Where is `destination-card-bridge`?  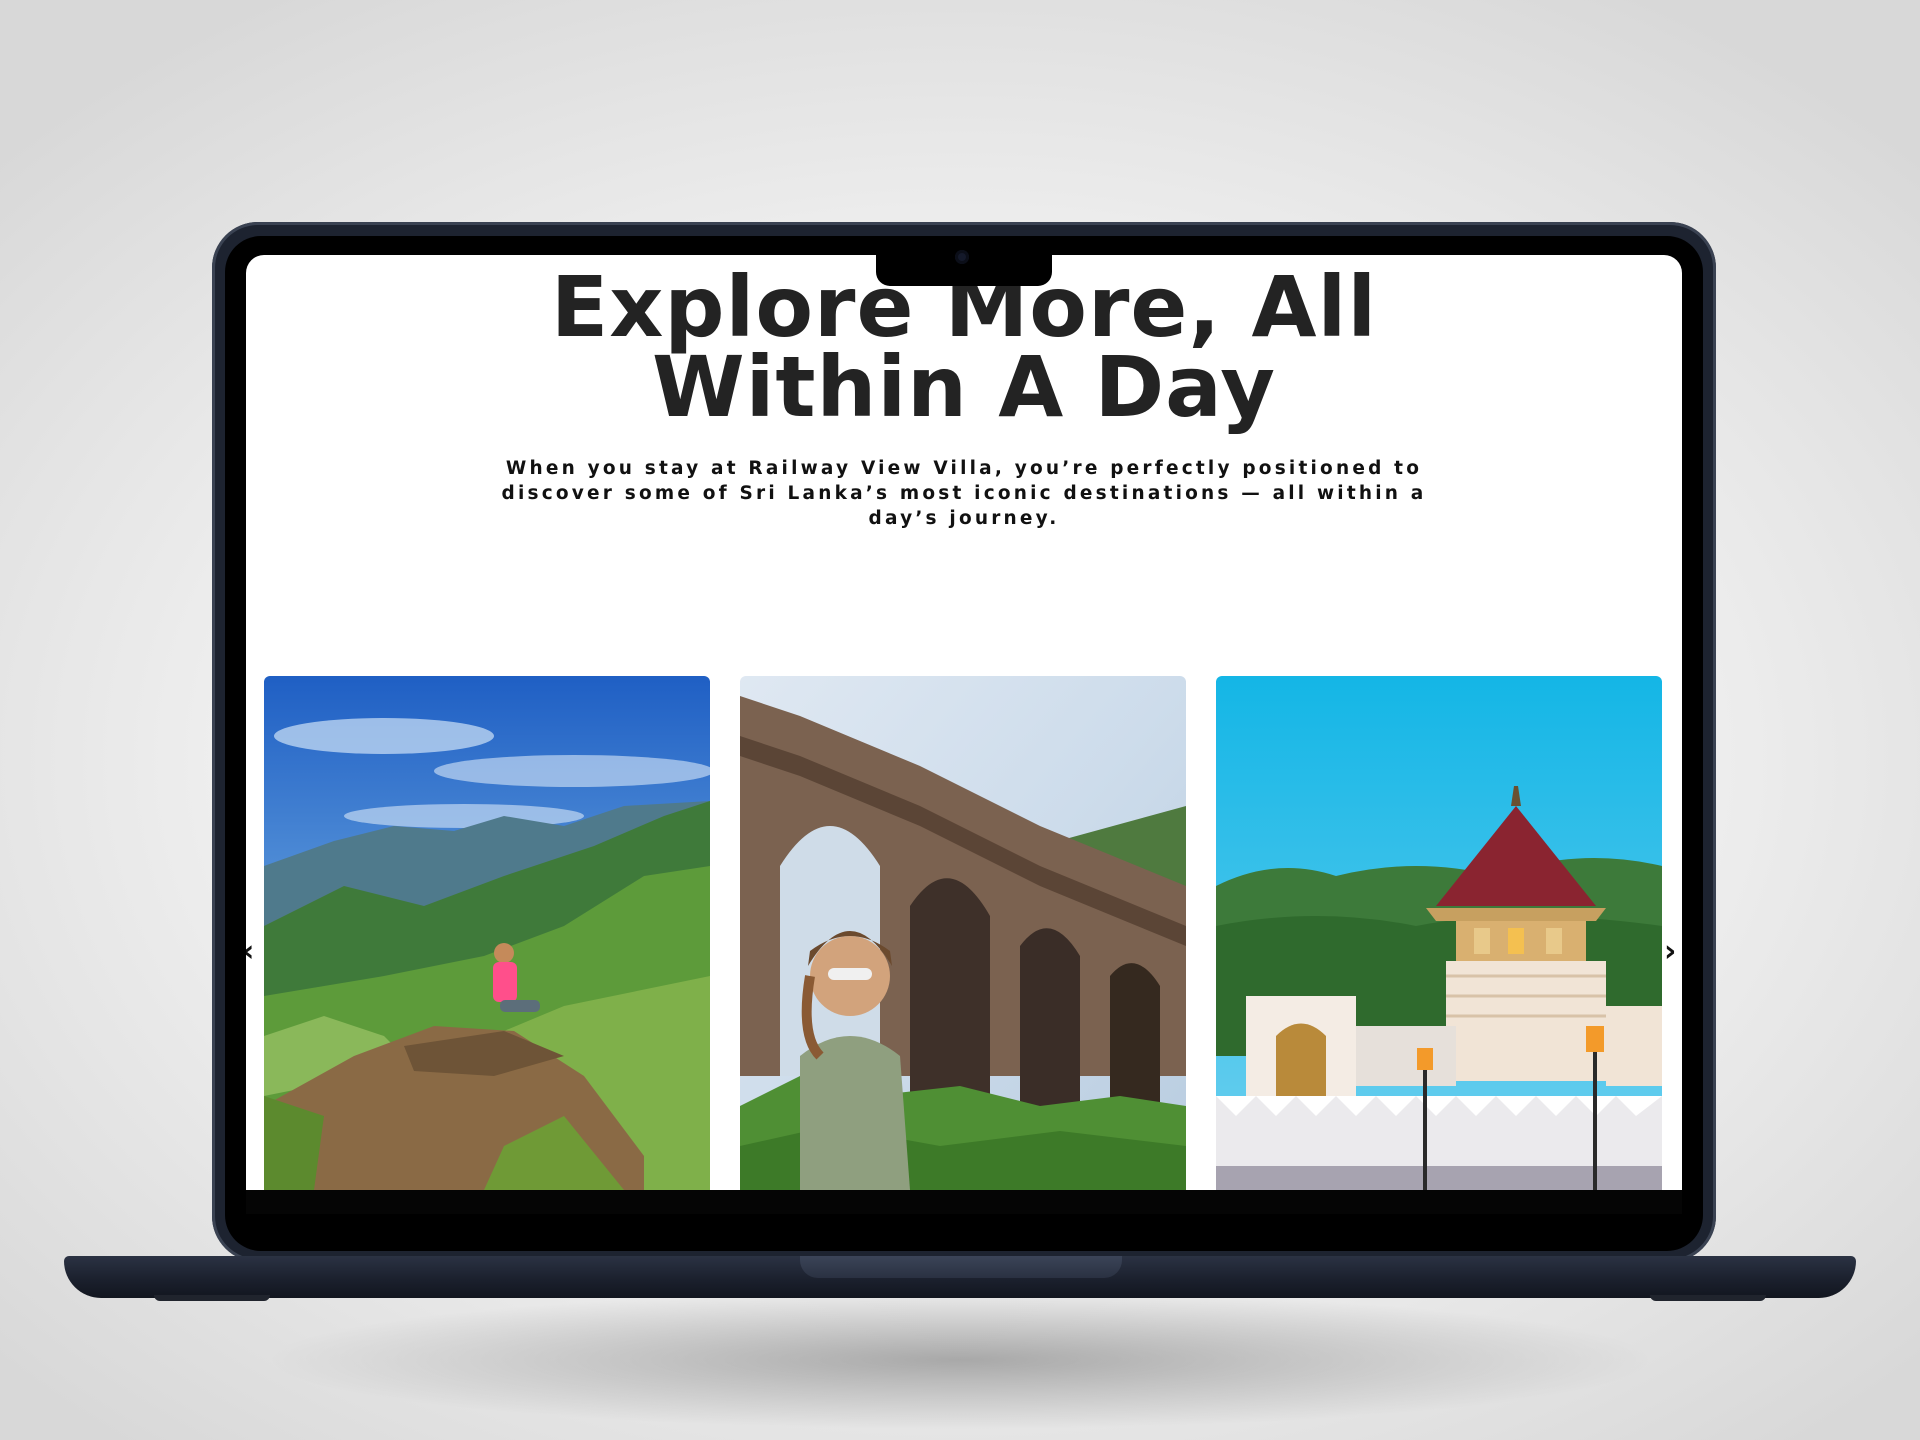 destination-card-bridge is located at coordinates (963, 933).